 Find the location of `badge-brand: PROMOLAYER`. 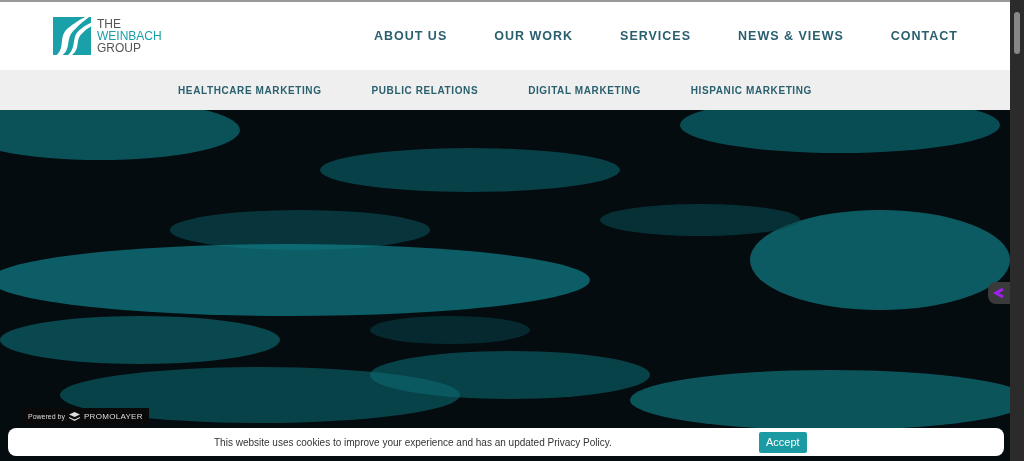

badge-brand: PROMOLAYER is located at coordinates (113, 416).